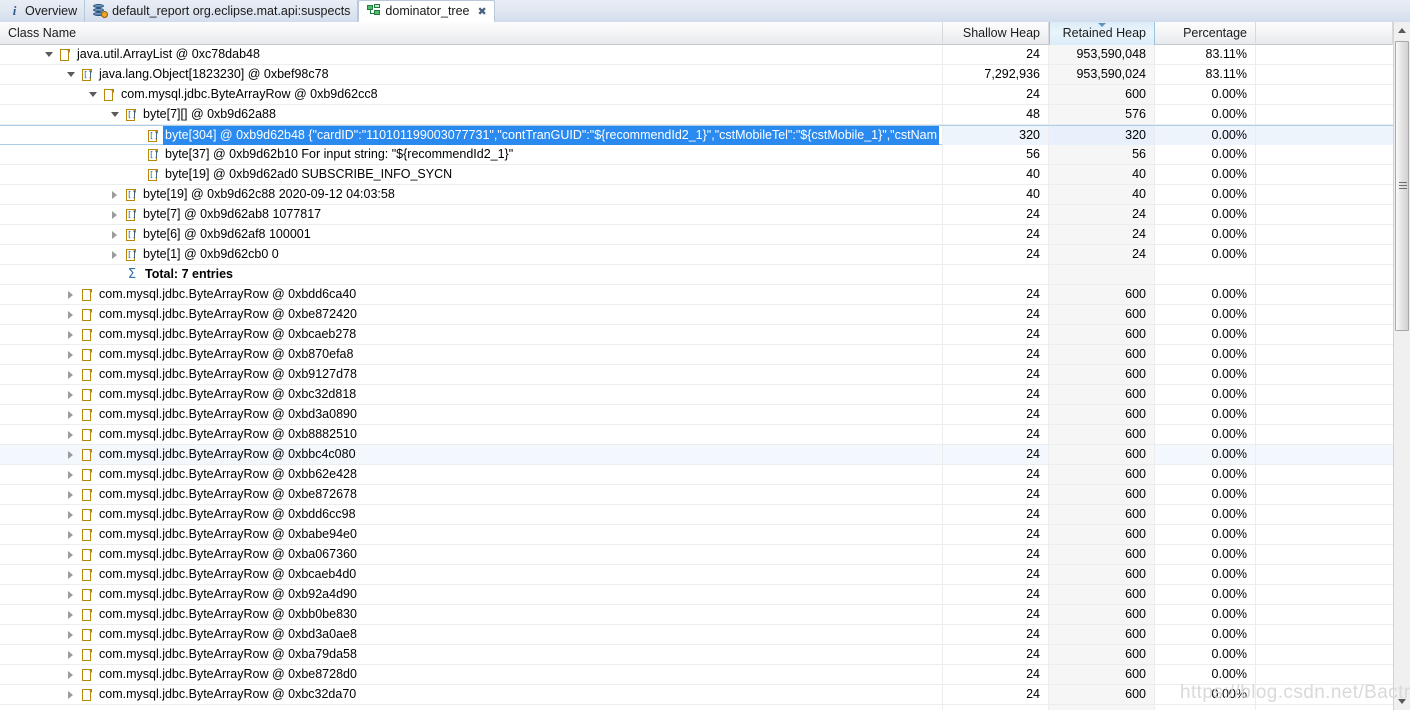 The height and width of the screenshot is (710, 1410). I want to click on cell-class-name: com.mysql.jdbc.ByteArrayRow @ 0xbe872420, so click(471, 314).